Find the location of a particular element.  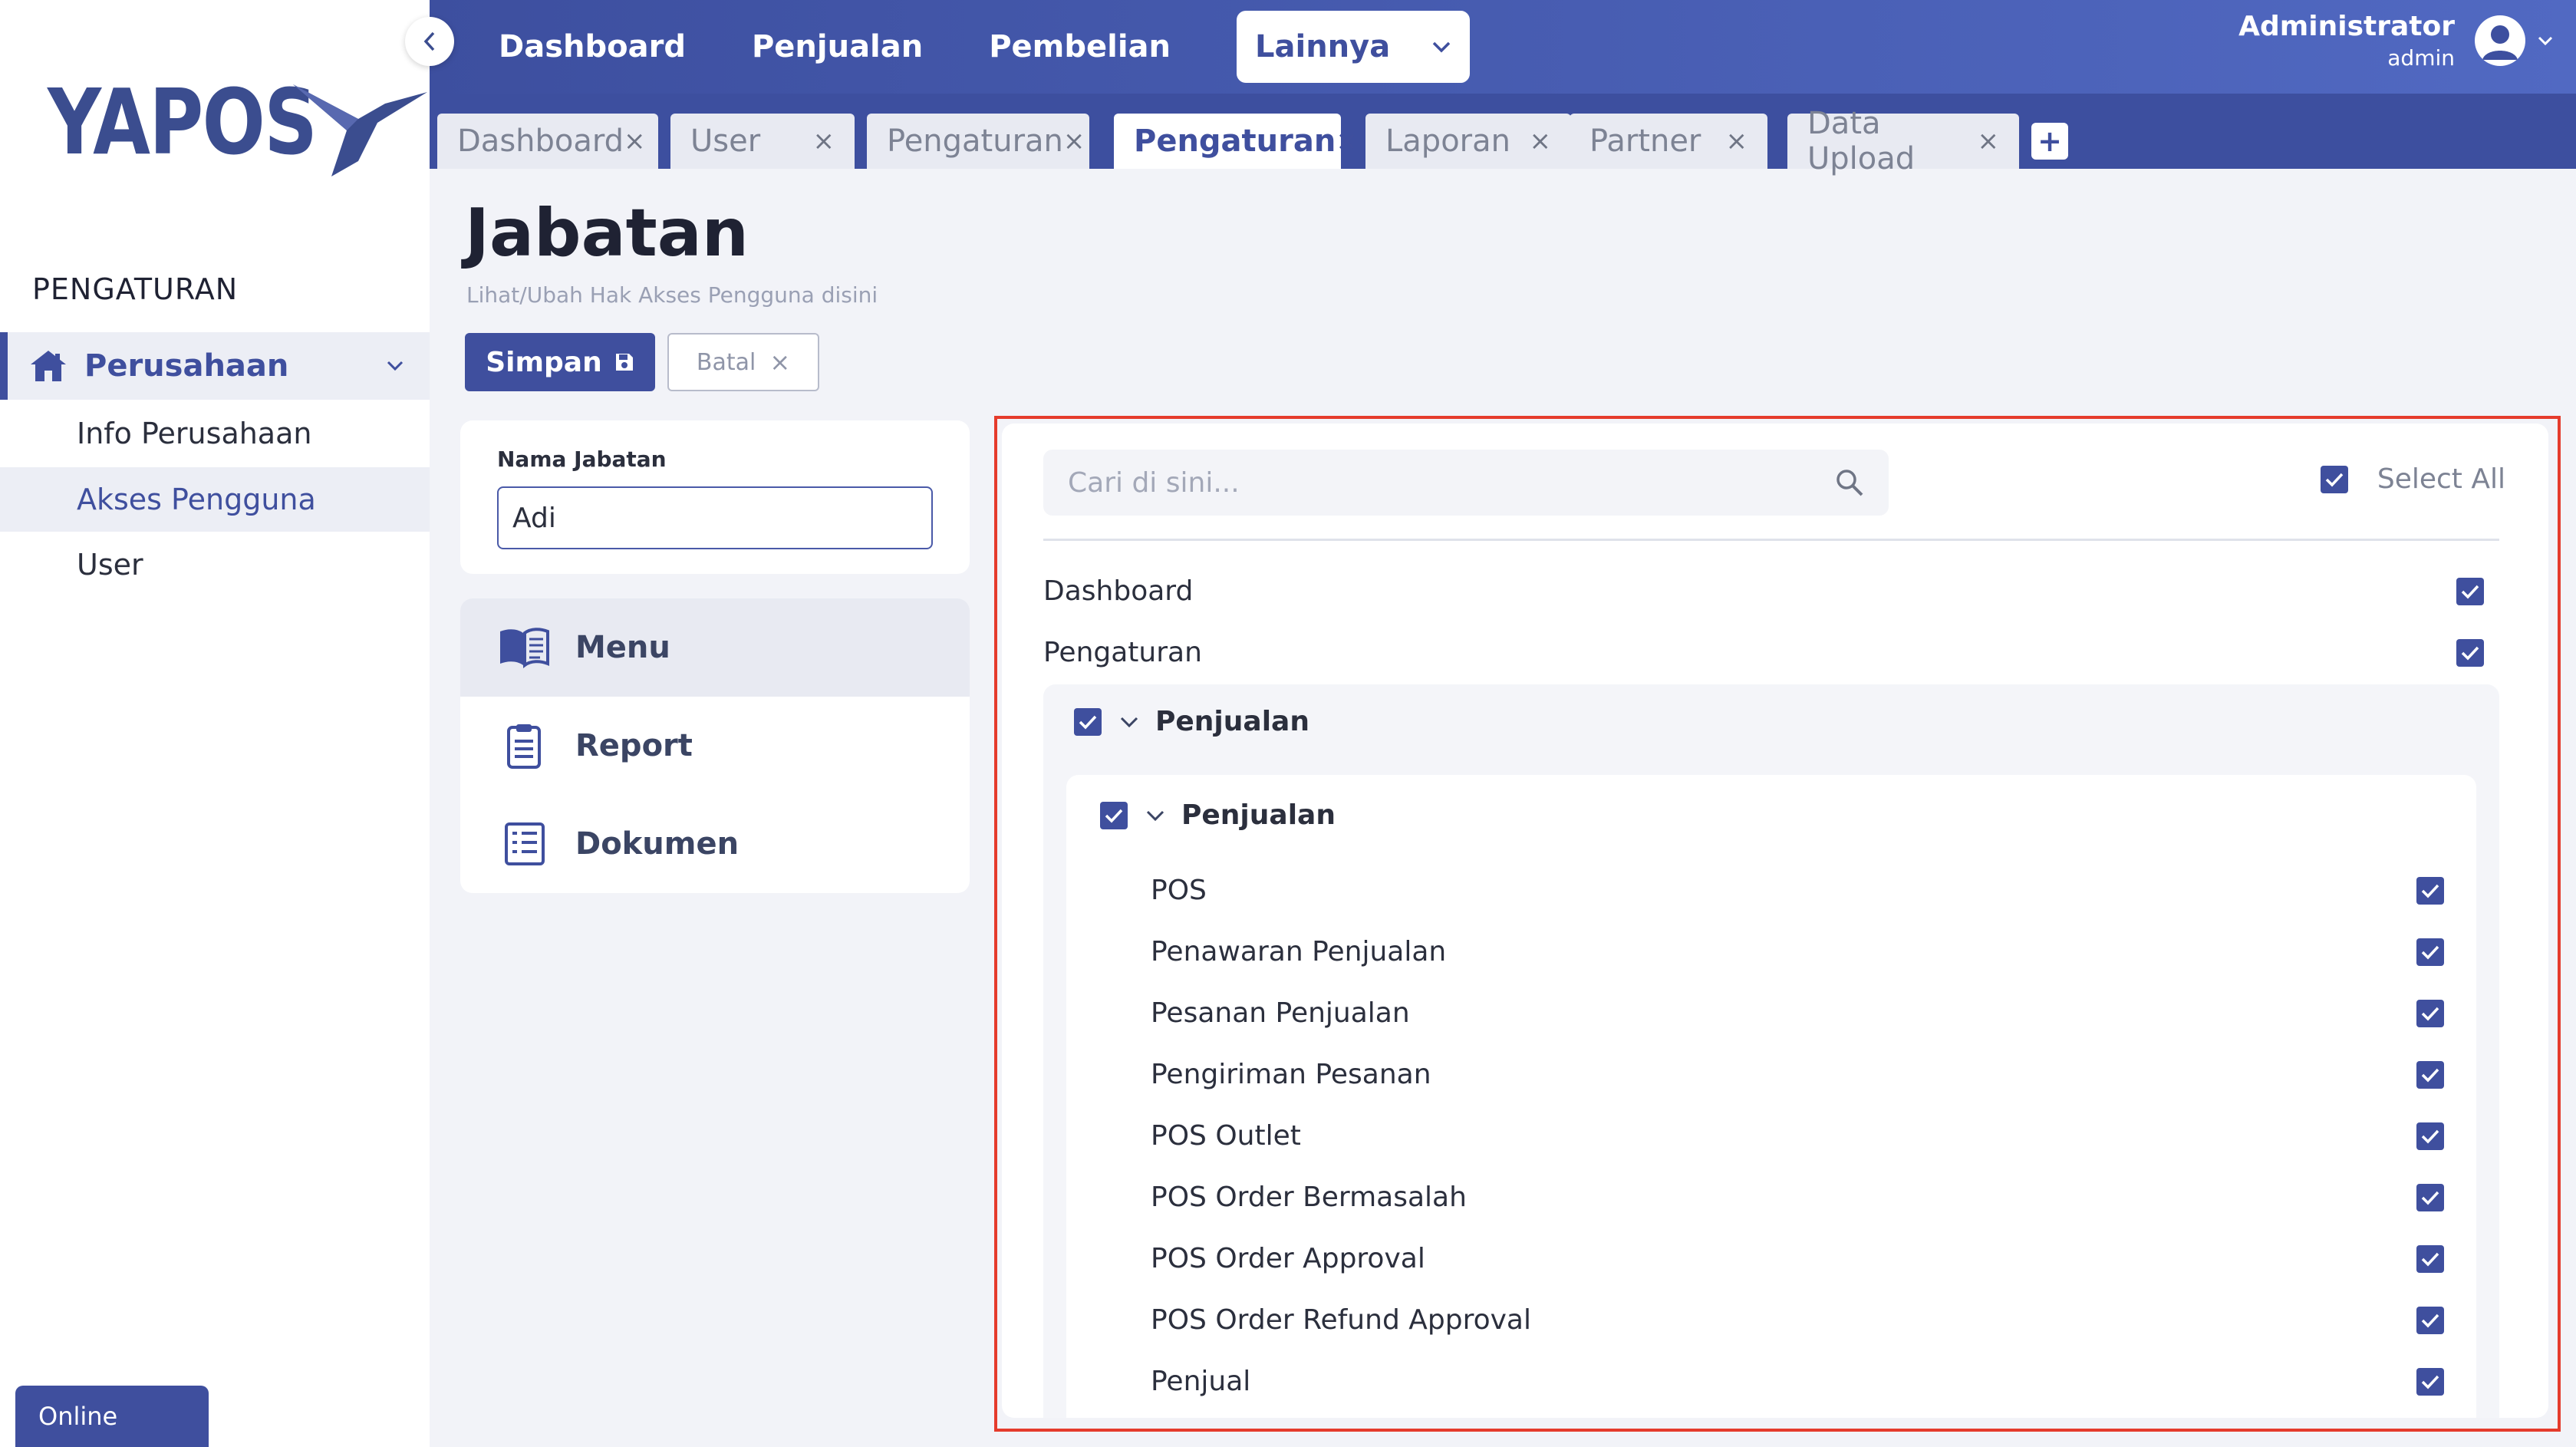

group-header: Penjualan is located at coordinates (1191, 721).